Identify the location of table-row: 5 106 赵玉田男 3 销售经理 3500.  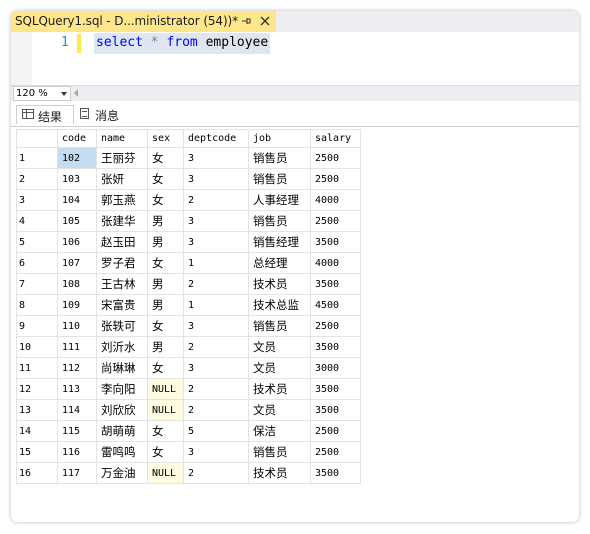
(188, 242).